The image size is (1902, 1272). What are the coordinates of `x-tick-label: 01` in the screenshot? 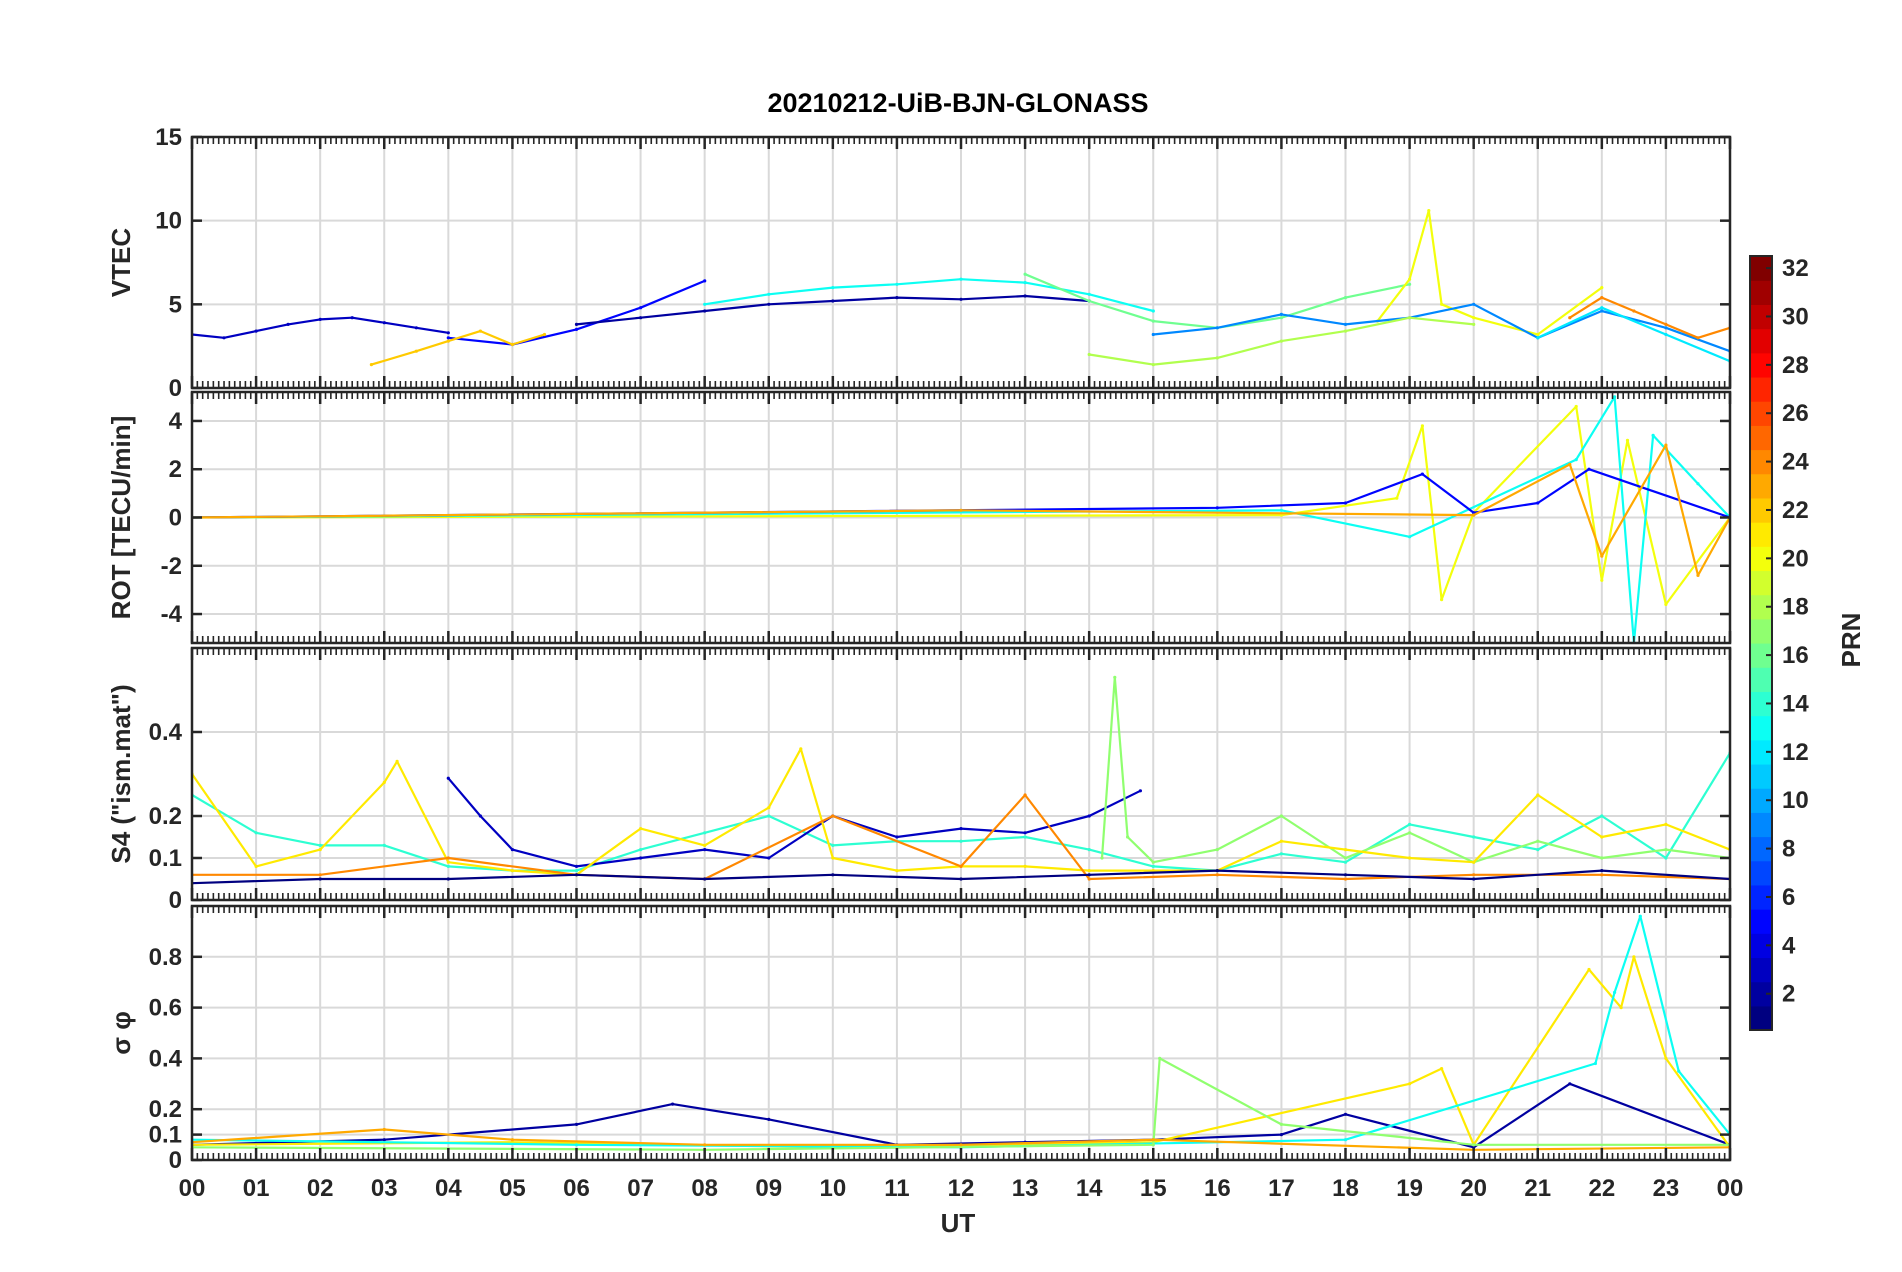 It's located at (256, 1188).